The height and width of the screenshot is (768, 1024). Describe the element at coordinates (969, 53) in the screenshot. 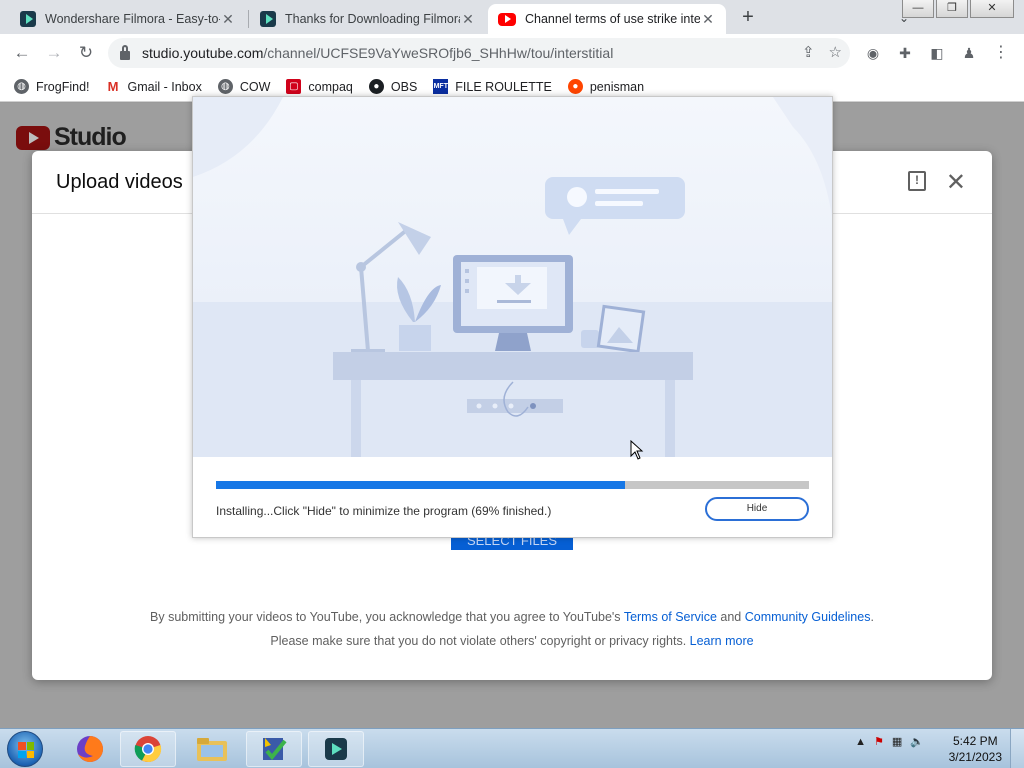

I see `avatar: ♟` at that location.